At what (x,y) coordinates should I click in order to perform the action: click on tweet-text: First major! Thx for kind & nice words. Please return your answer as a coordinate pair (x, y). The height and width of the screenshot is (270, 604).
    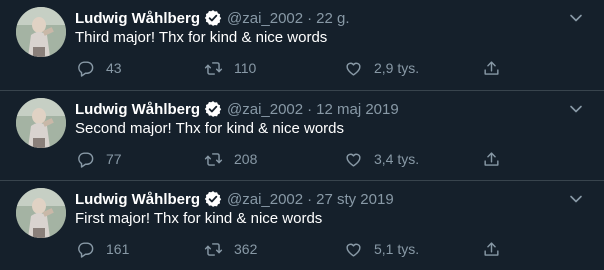
    Looking at the image, I should click on (199, 218).